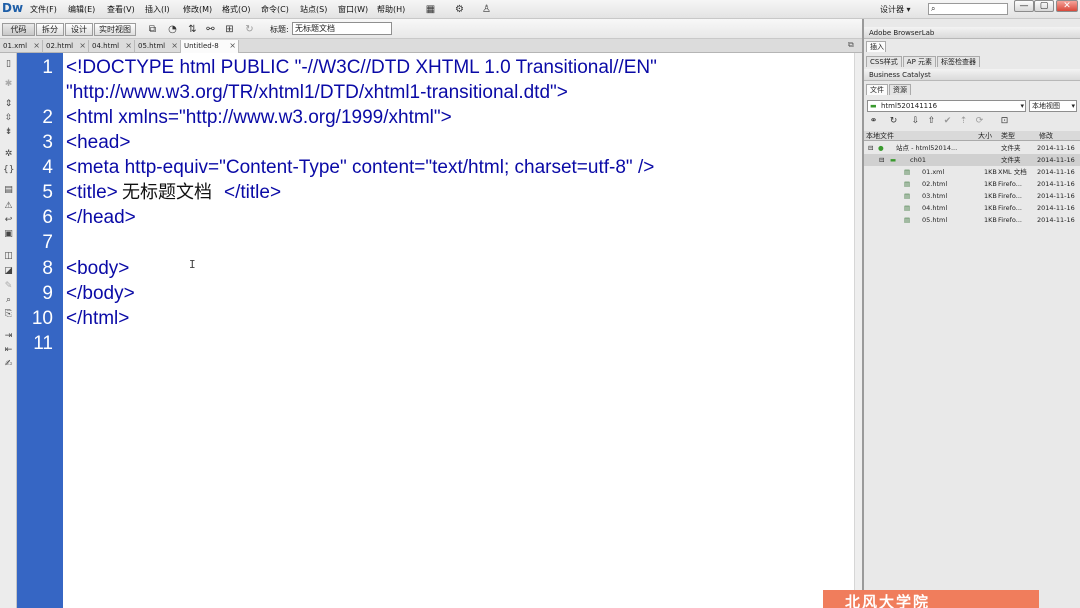 This screenshot has width=1080, height=608. What do you see at coordinates (959, 61) in the screenshot?
I see `tab-tag-inspector: 标签检查器` at bounding box center [959, 61].